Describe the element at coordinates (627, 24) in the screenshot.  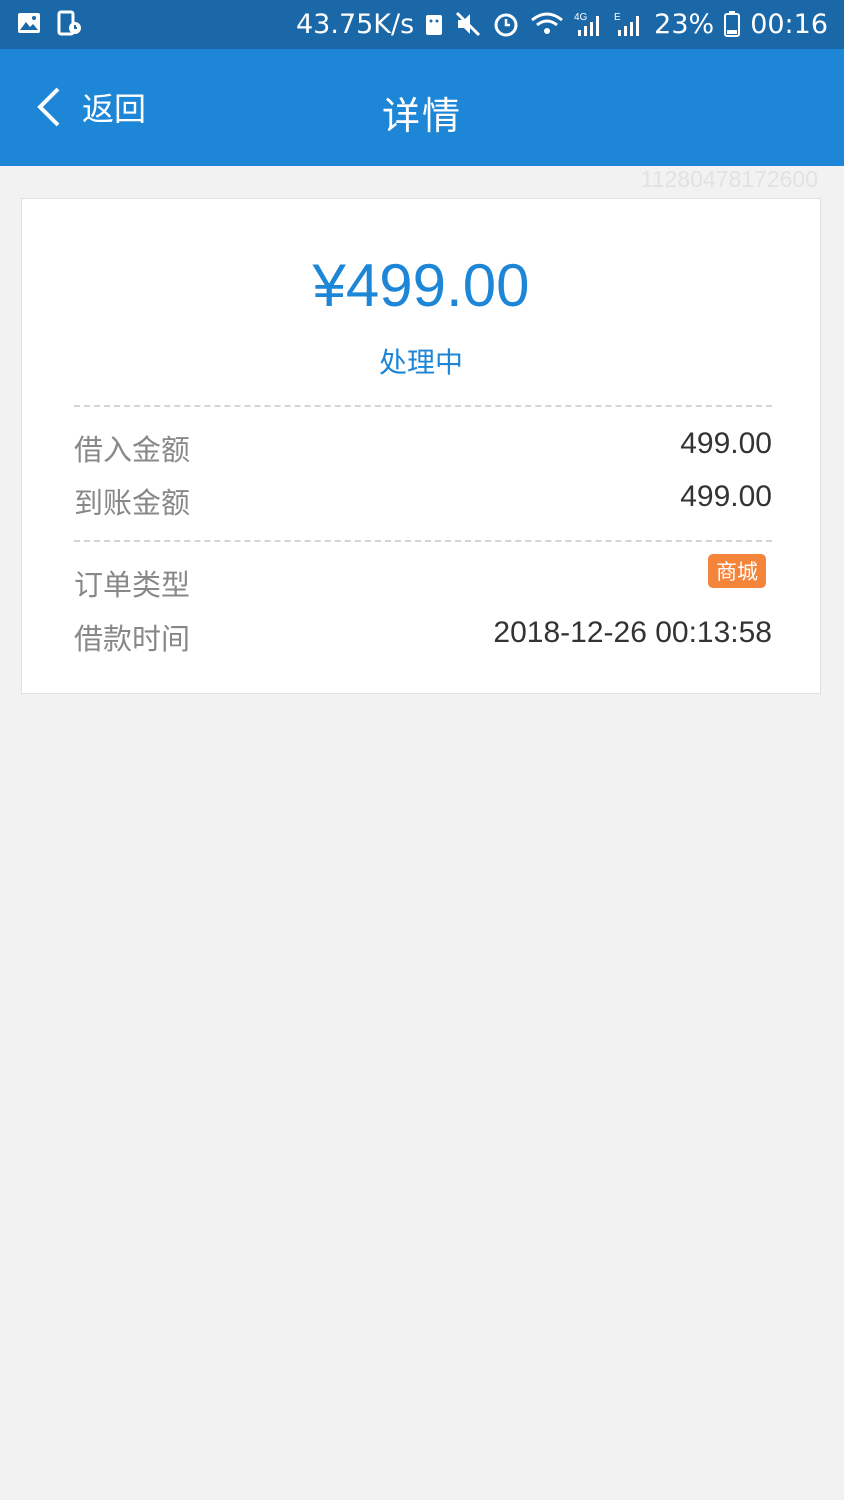
I see `signal-e-icon: E` at that location.